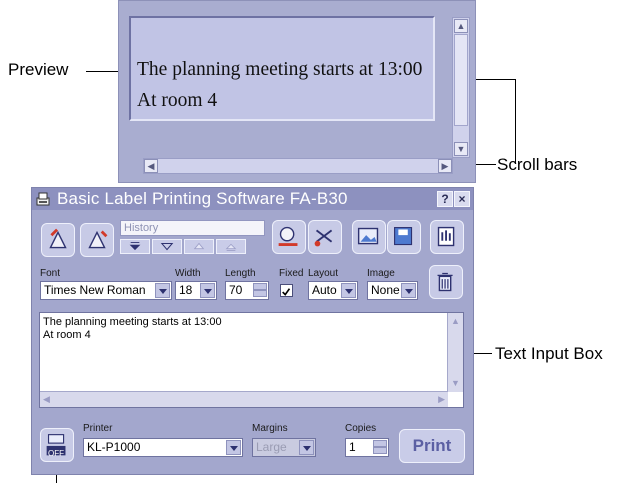  I want to click on length-stepper: 70, so click(247, 290).